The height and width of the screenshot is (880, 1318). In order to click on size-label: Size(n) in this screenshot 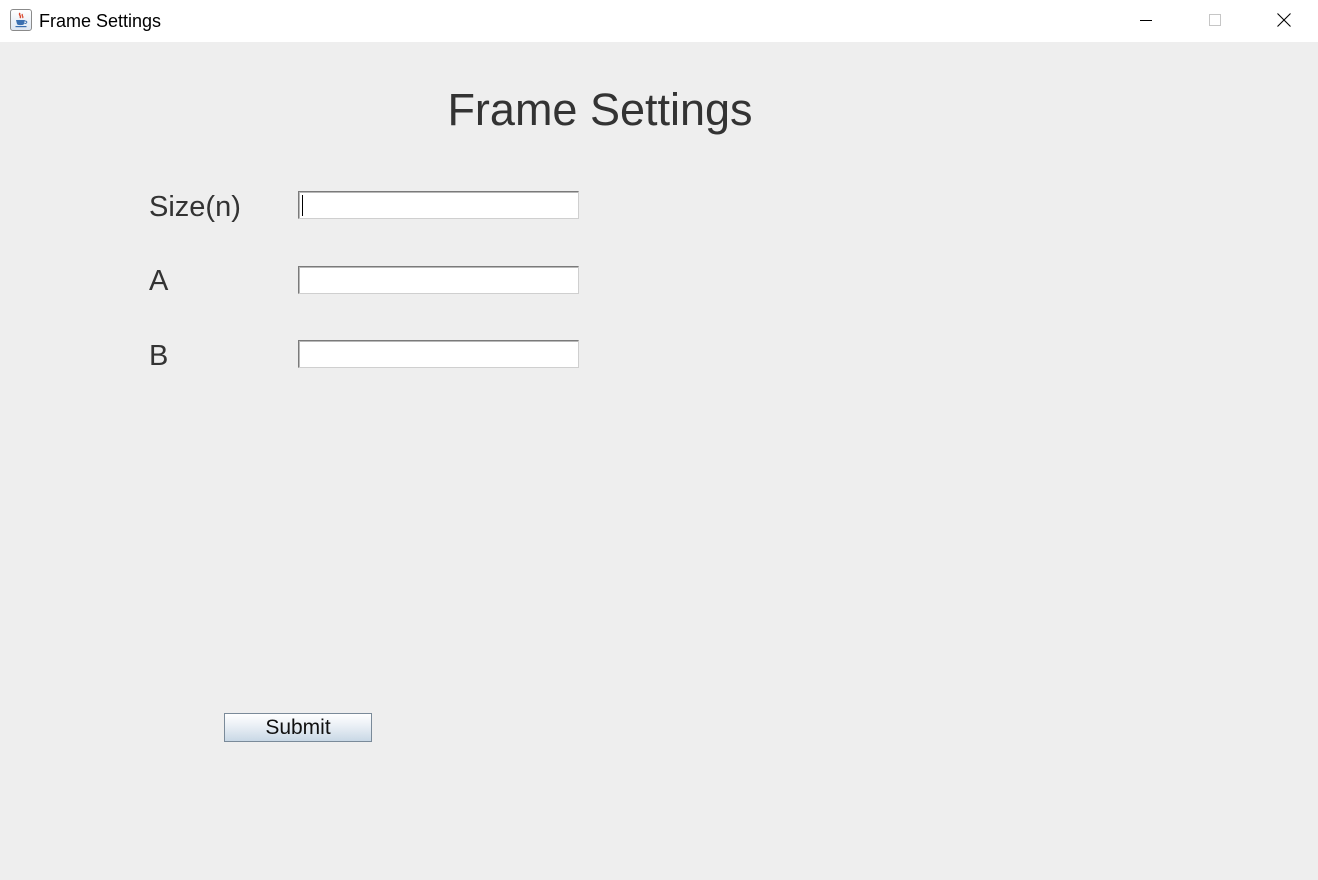, I will do `click(195, 207)`.